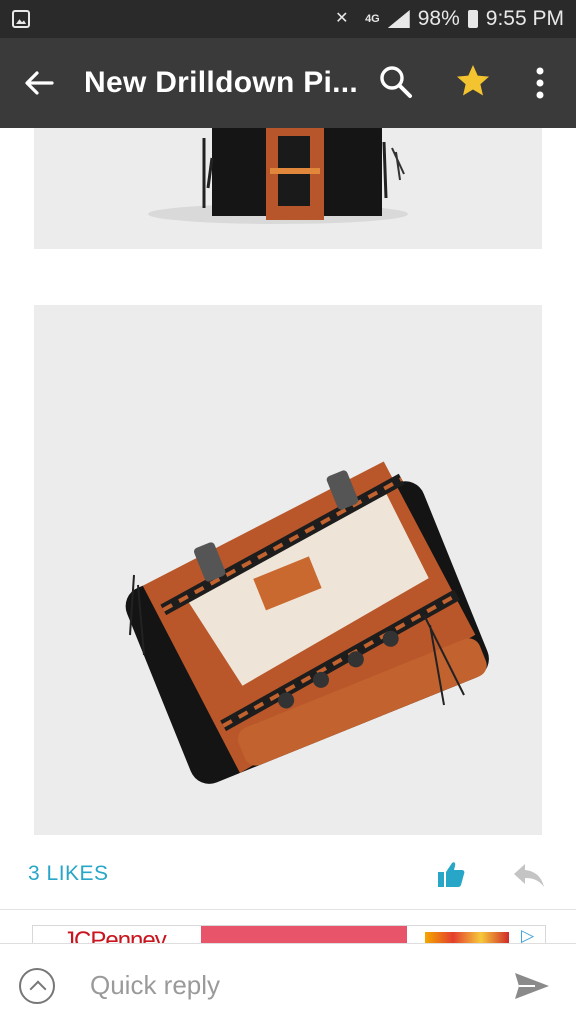  I want to click on expand-up-icon, so click(37, 986).